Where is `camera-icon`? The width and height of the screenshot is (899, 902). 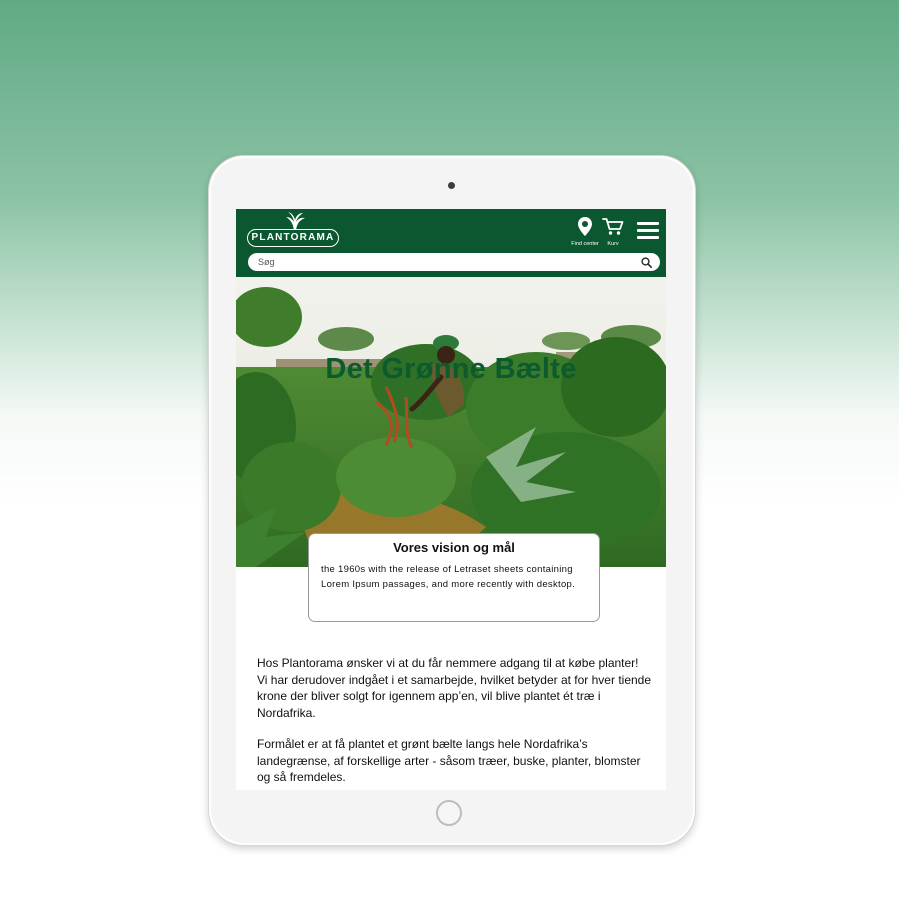 camera-icon is located at coordinates (451, 185).